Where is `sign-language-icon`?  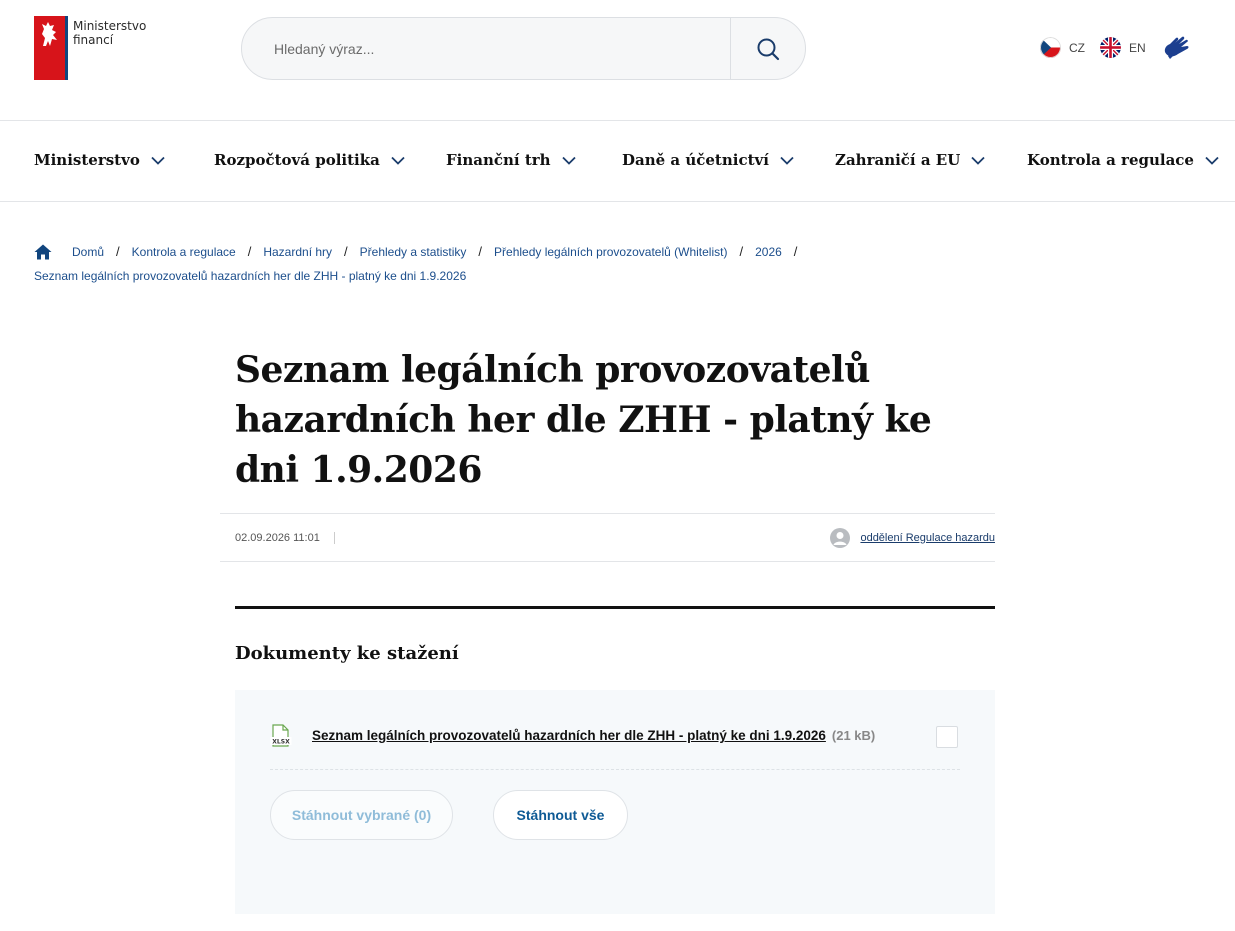 sign-language-icon is located at coordinates (1177, 48).